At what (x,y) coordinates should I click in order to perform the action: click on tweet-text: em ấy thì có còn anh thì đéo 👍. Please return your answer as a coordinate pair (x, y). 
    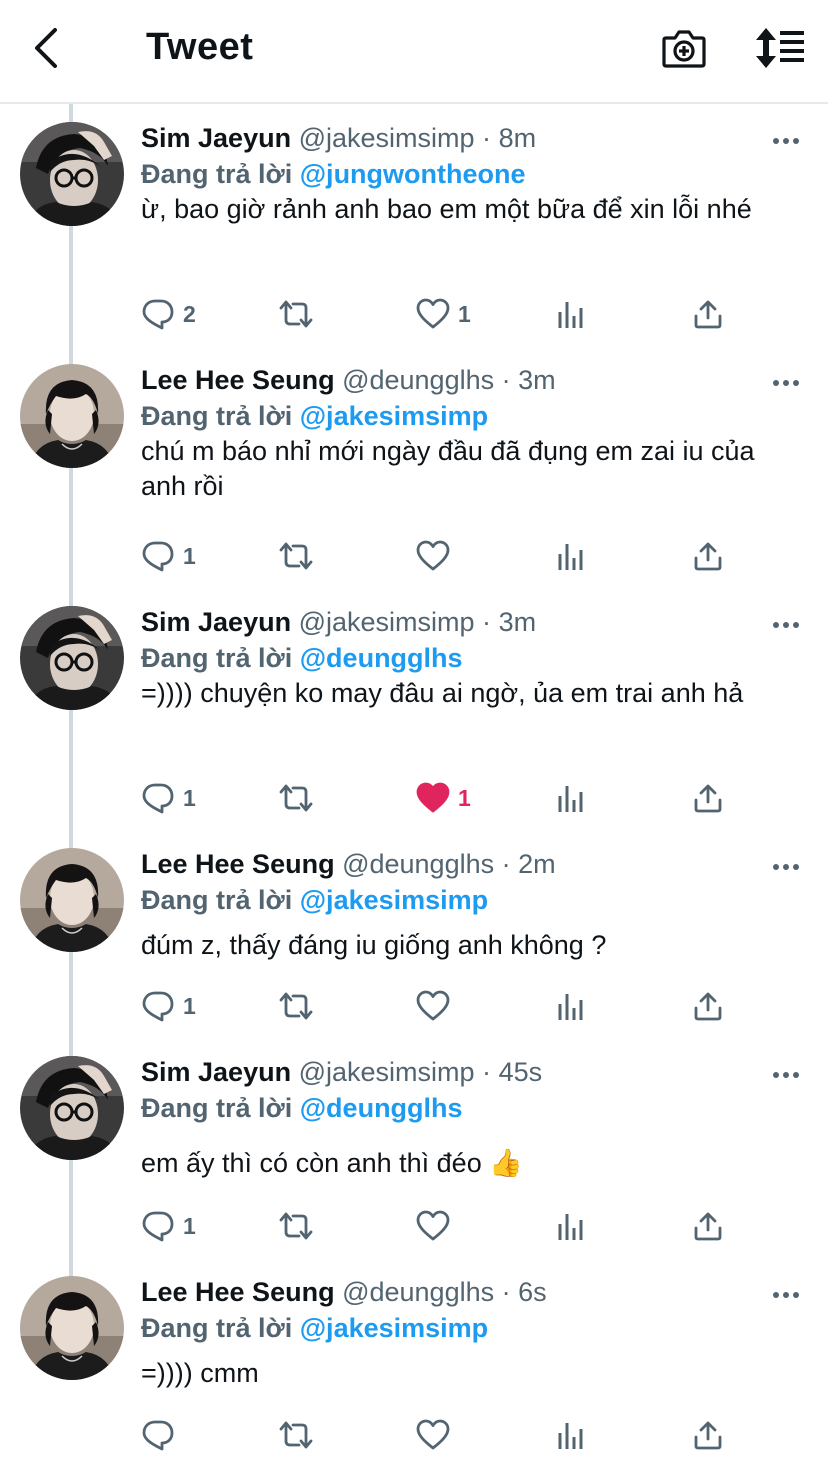
    Looking at the image, I should click on (332, 1163).